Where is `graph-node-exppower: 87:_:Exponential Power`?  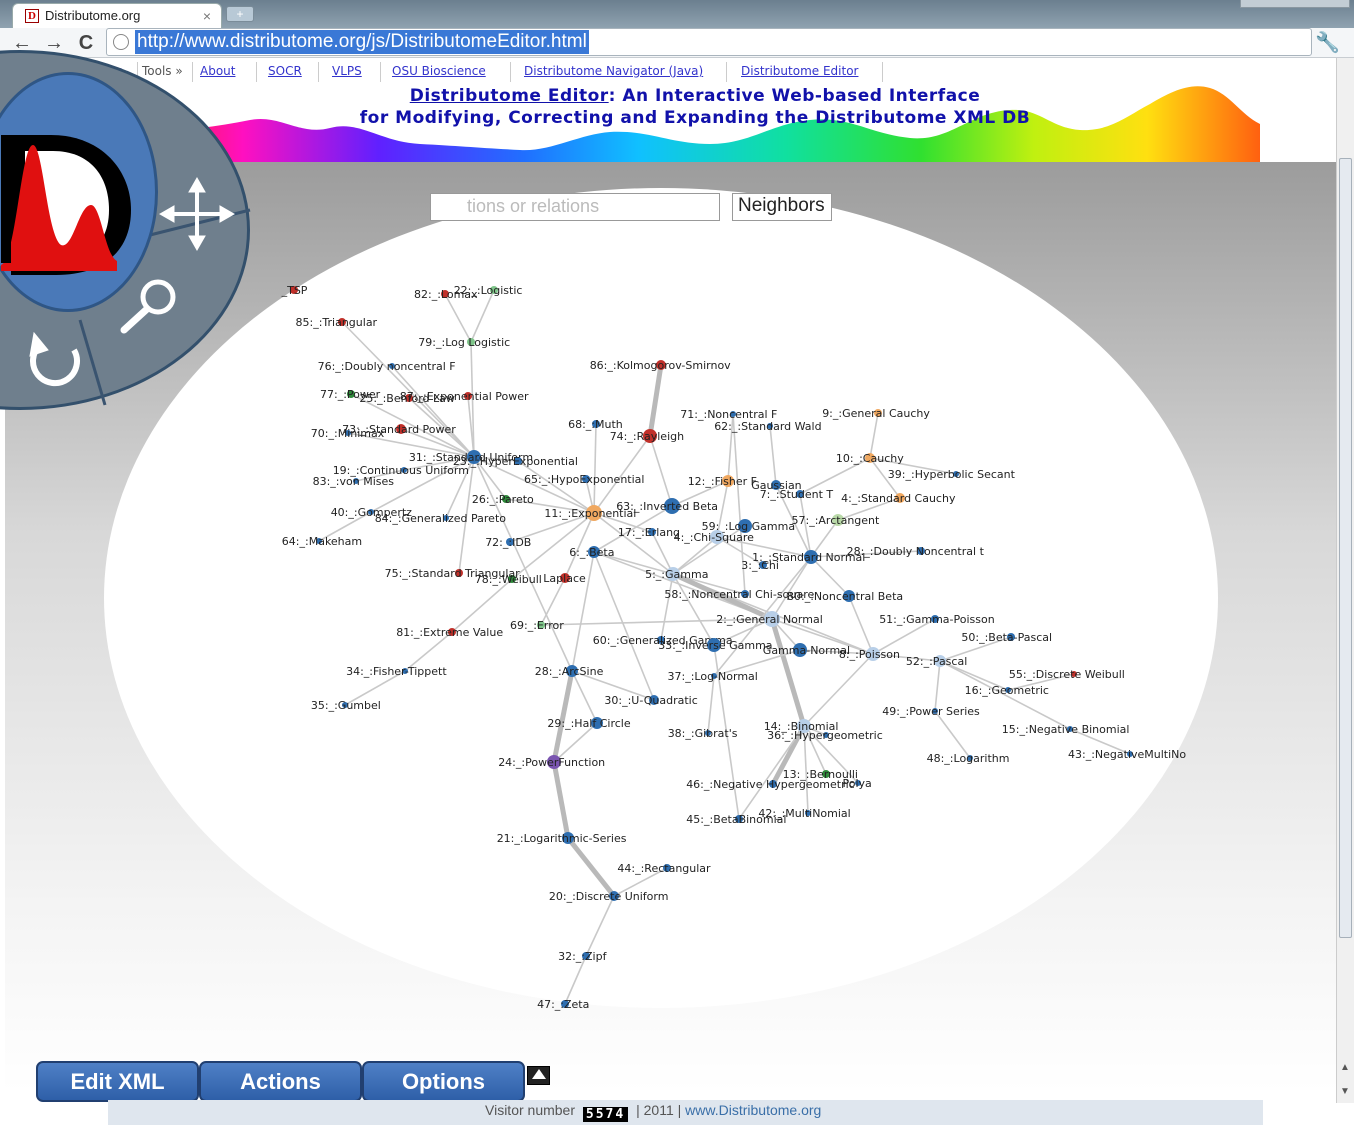 graph-node-exppower: 87:_:Exponential Power is located at coordinates (464, 396).